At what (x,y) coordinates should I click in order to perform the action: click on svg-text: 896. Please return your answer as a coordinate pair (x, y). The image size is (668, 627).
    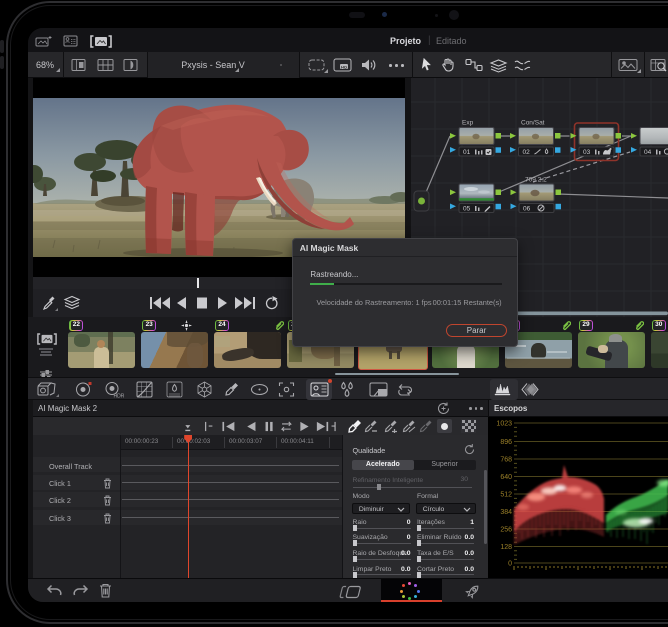
    Looking at the image, I should click on (506, 442).